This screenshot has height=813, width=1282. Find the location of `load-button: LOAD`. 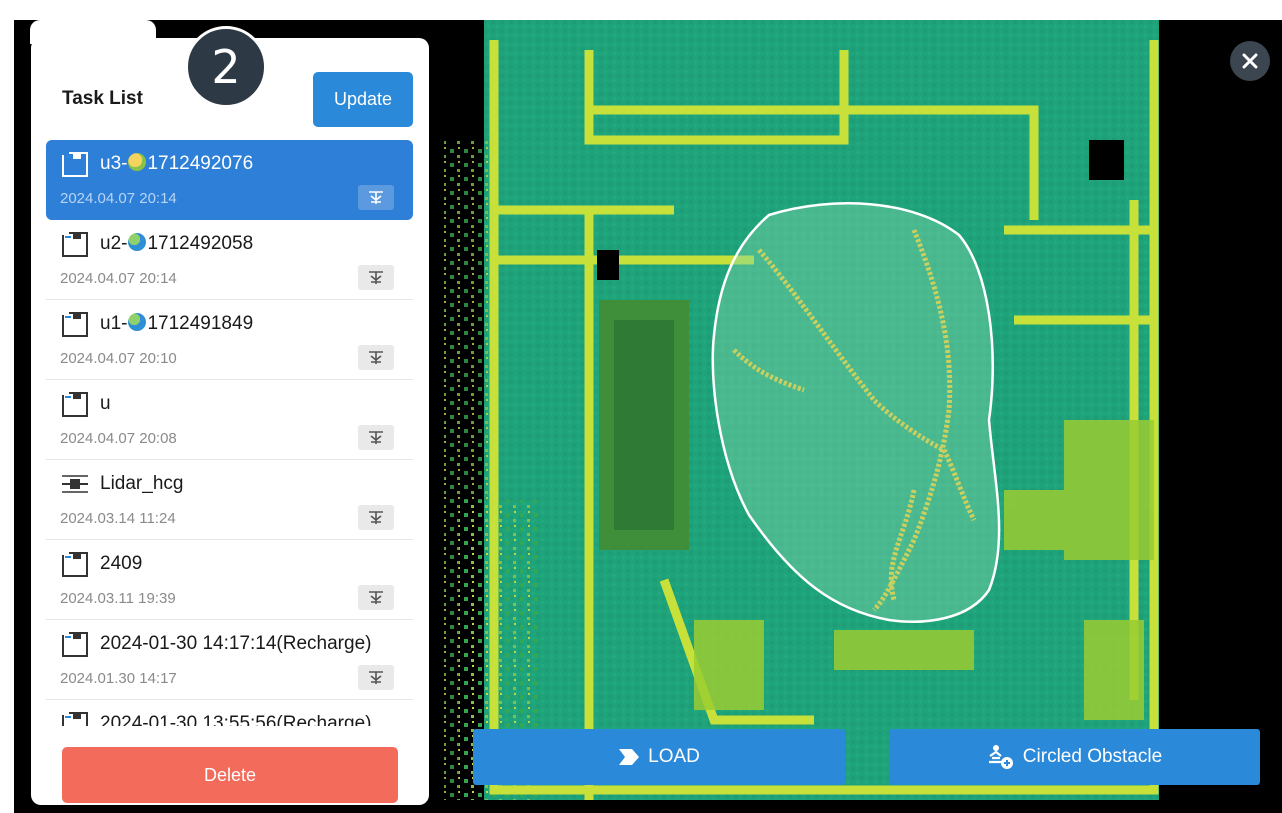

load-button: LOAD is located at coordinates (659, 757).